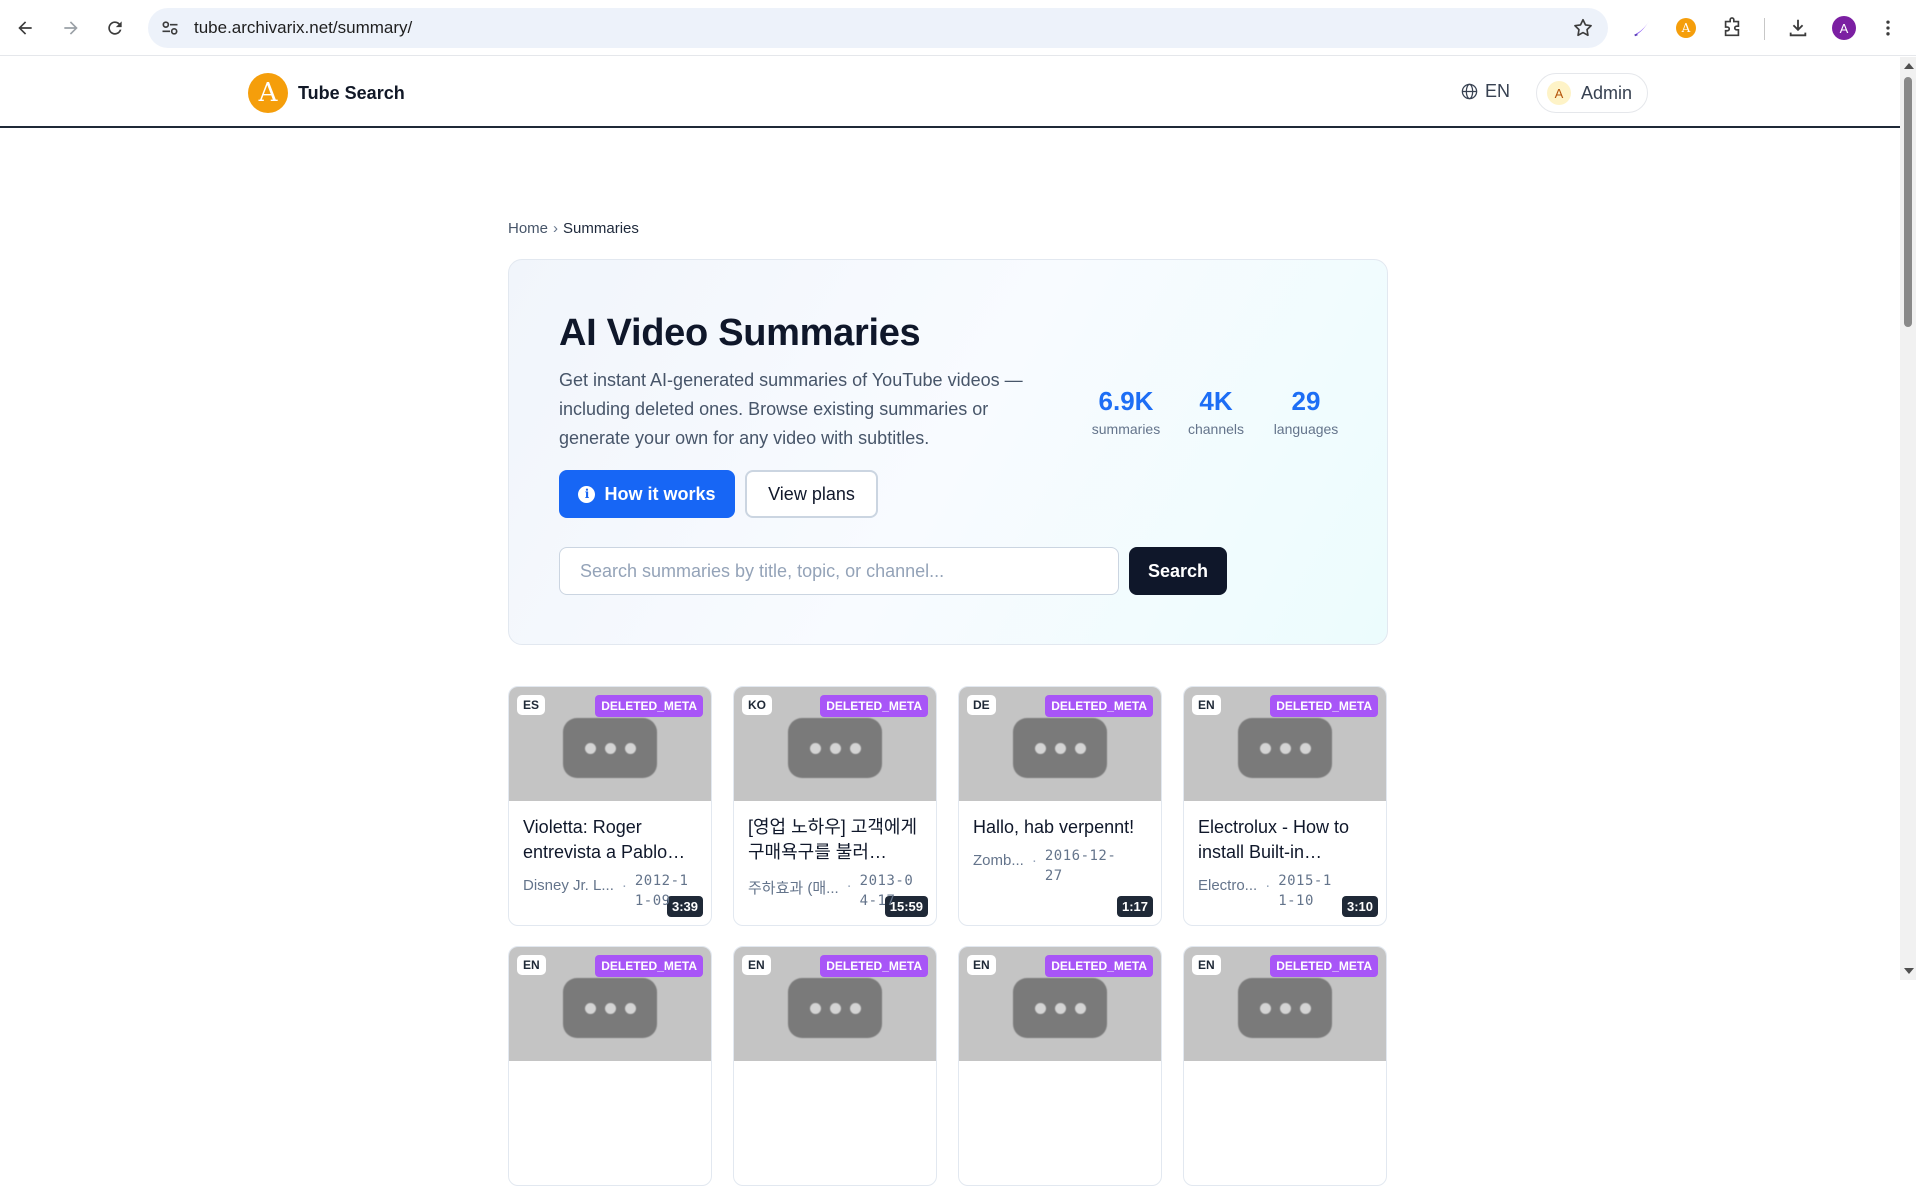  Describe the element at coordinates (1642, 28) in the screenshot. I see `pen-extension-icon` at that location.